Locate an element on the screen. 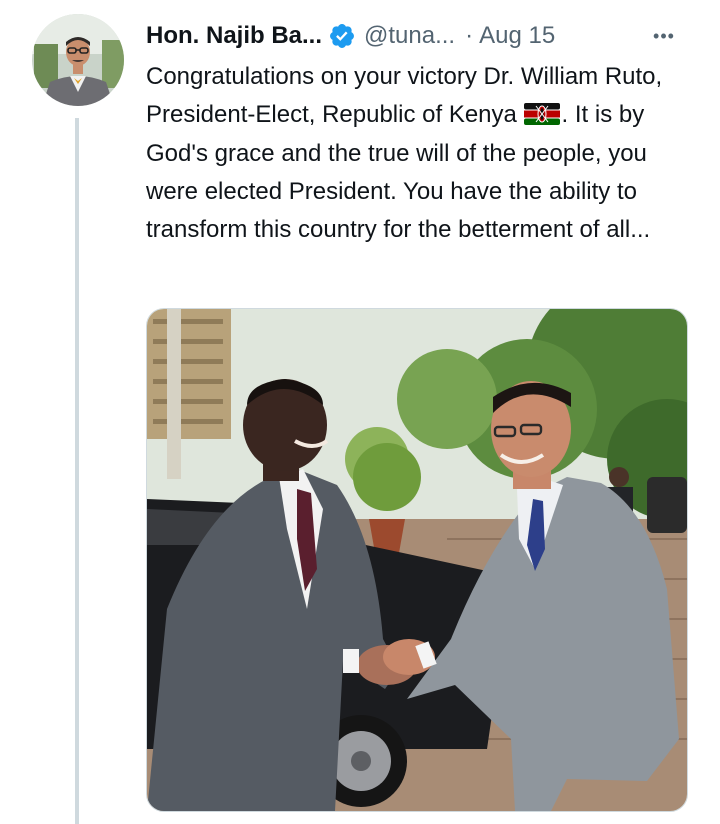 The height and width of the screenshot is (824, 720). author-avatar is located at coordinates (78, 60).